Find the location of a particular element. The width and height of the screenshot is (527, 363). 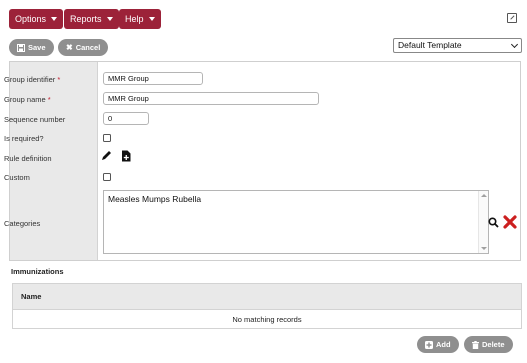

pencil-icon is located at coordinates (106, 155).